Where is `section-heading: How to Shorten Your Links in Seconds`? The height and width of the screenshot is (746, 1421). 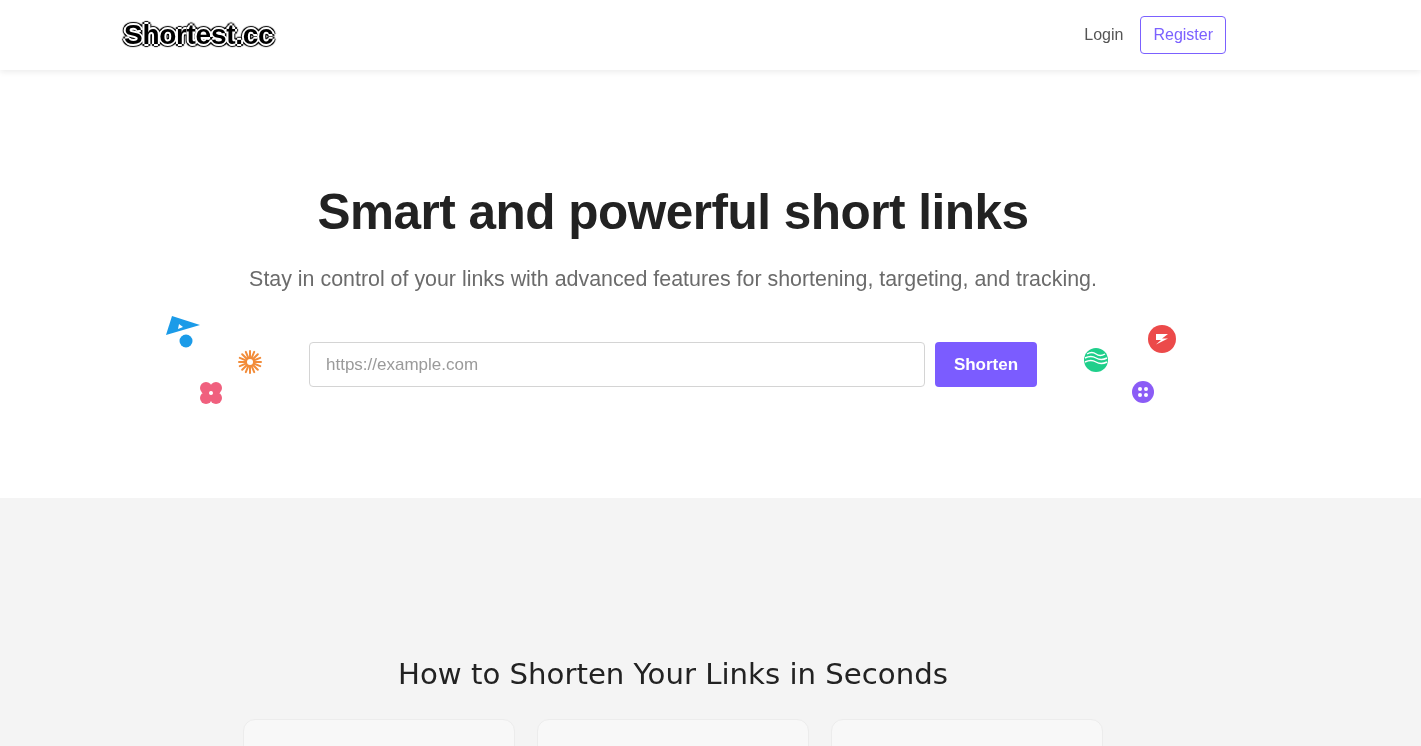
section-heading: How to Shorten Your Links in Seconds is located at coordinates (673, 674).